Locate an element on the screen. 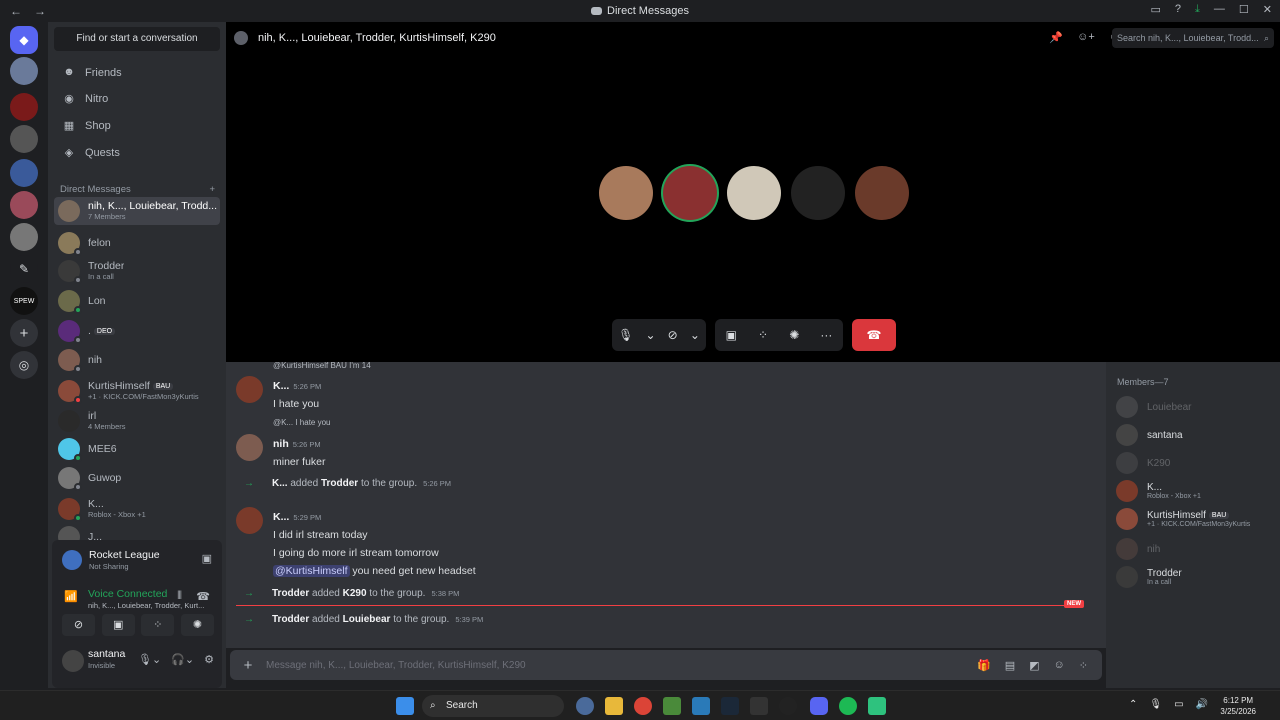 This screenshot has height=720, width=1280. discord-taskbar-icon is located at coordinates (819, 706).